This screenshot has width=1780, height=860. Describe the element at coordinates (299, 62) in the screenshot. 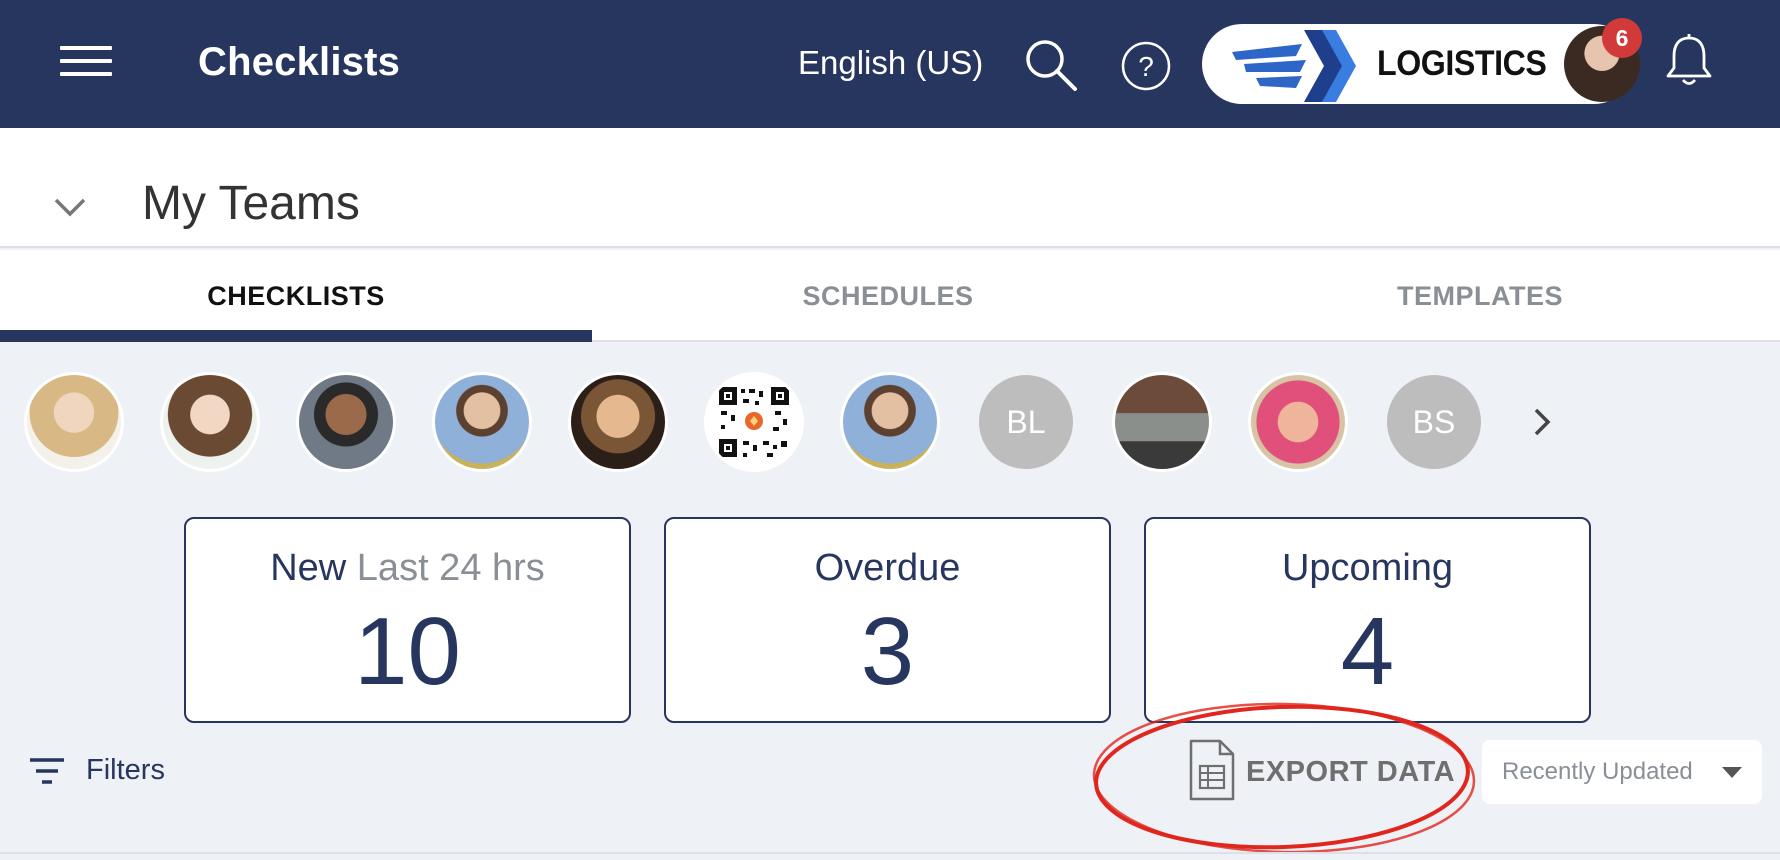

I see `app-title: Checklists` at that location.